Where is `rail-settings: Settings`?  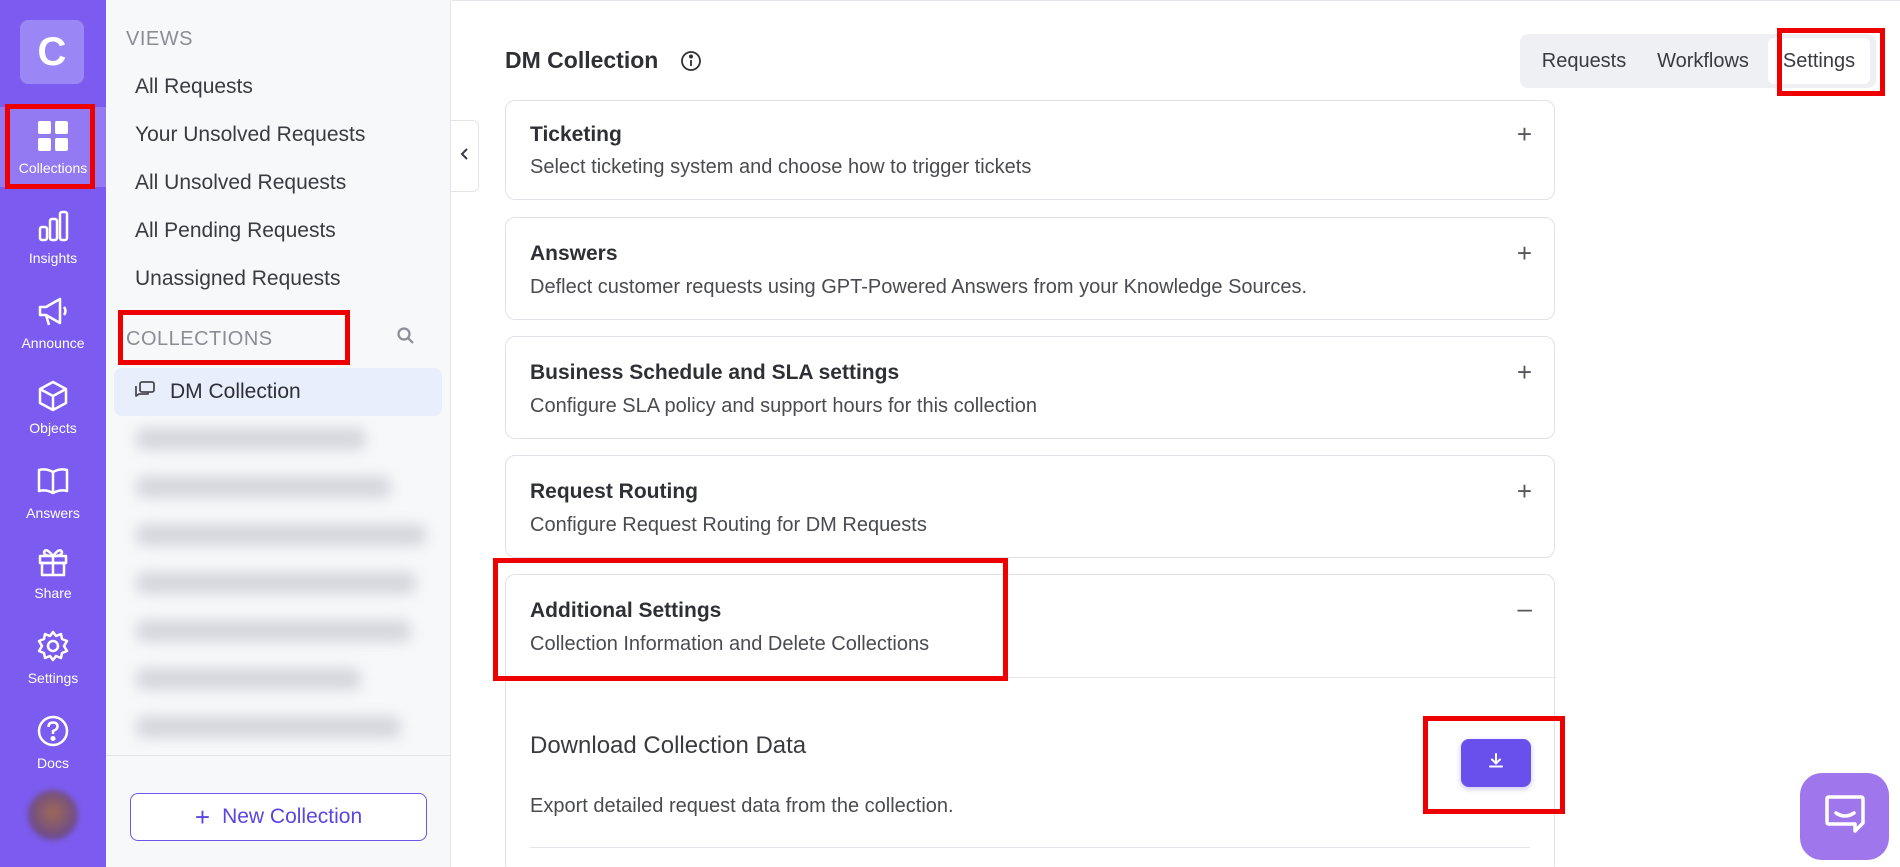
rail-settings: Settings is located at coordinates (53, 657).